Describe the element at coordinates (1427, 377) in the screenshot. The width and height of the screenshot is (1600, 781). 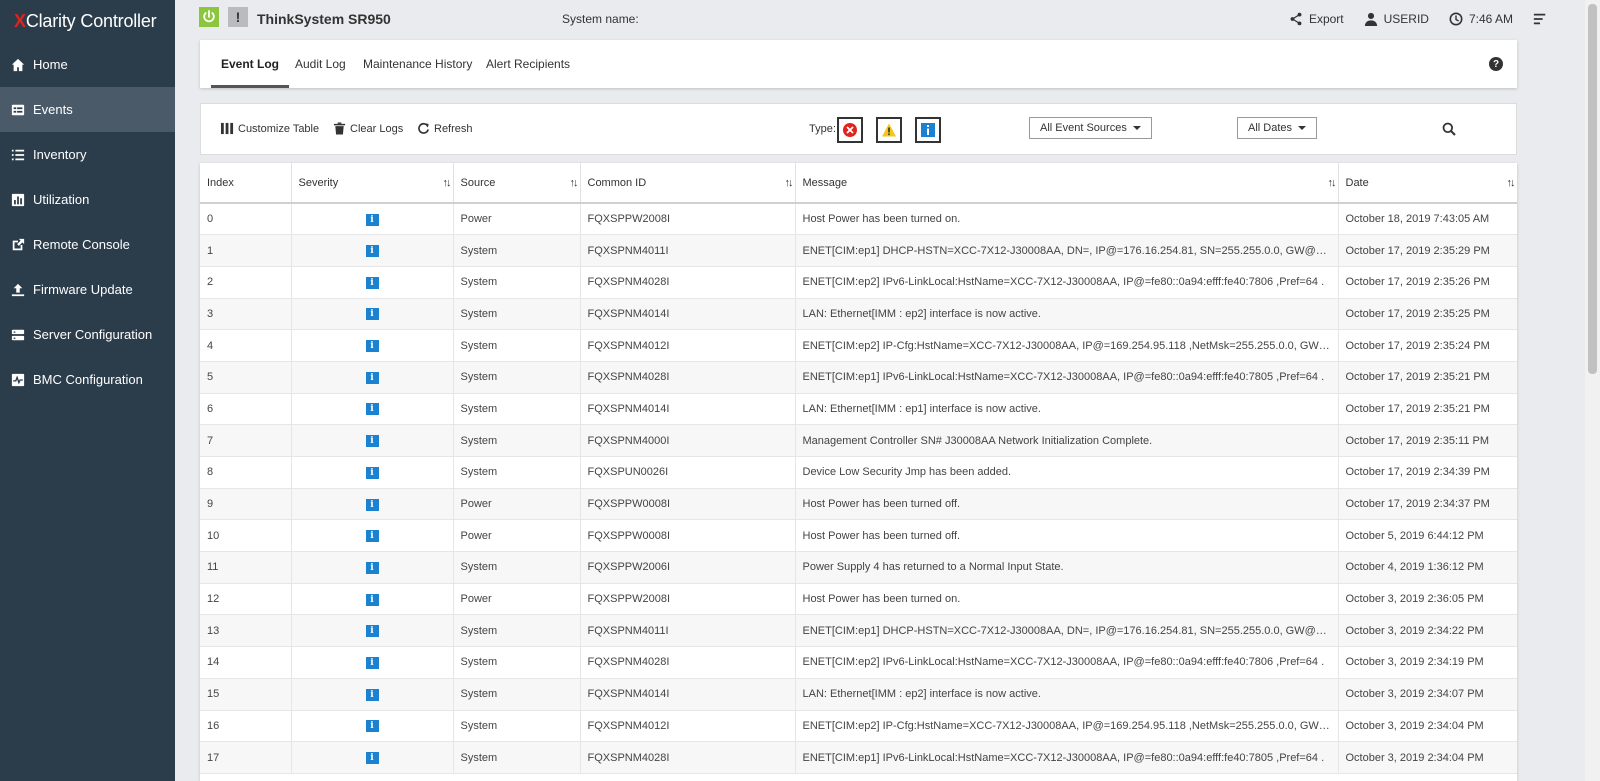
I see `cell-date: October 17, 2019 2:35:21 PM` at that location.